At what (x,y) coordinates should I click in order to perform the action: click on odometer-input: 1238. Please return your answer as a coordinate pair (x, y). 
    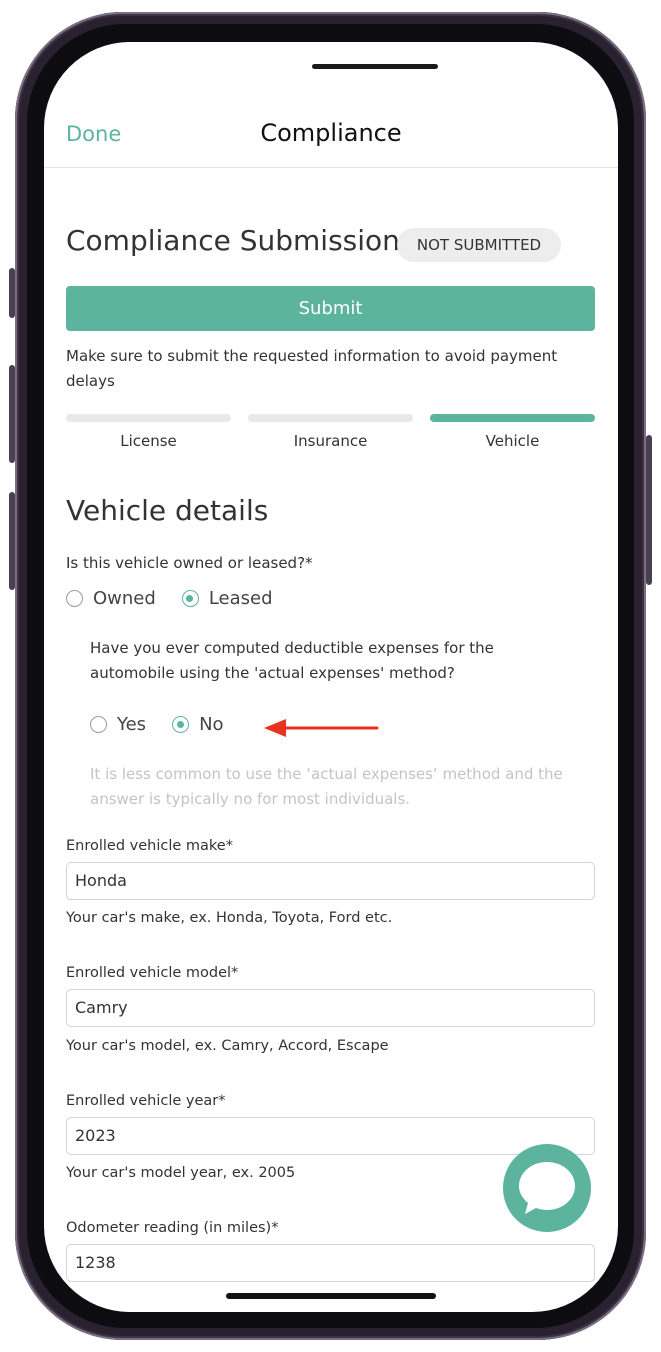
    Looking at the image, I should click on (330, 1263).